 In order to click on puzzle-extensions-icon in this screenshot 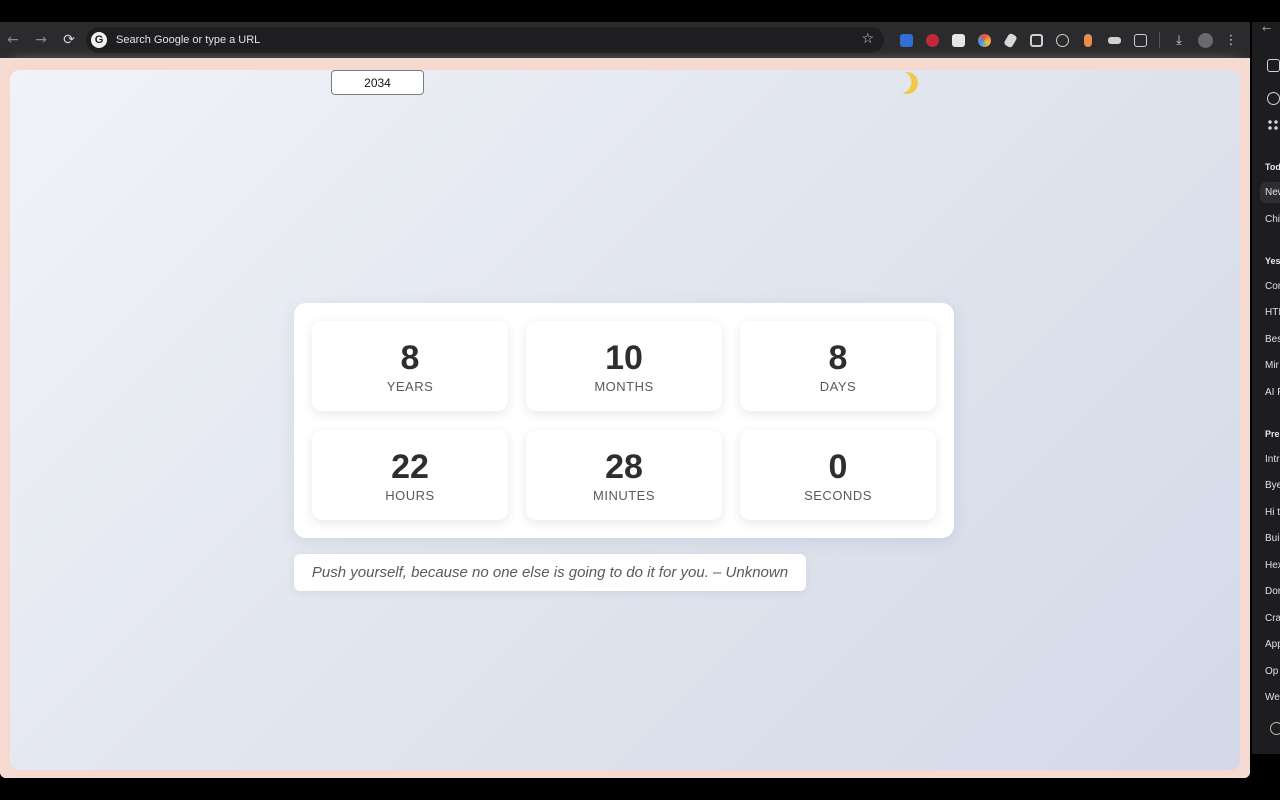, I will do `click(1140, 40)`.